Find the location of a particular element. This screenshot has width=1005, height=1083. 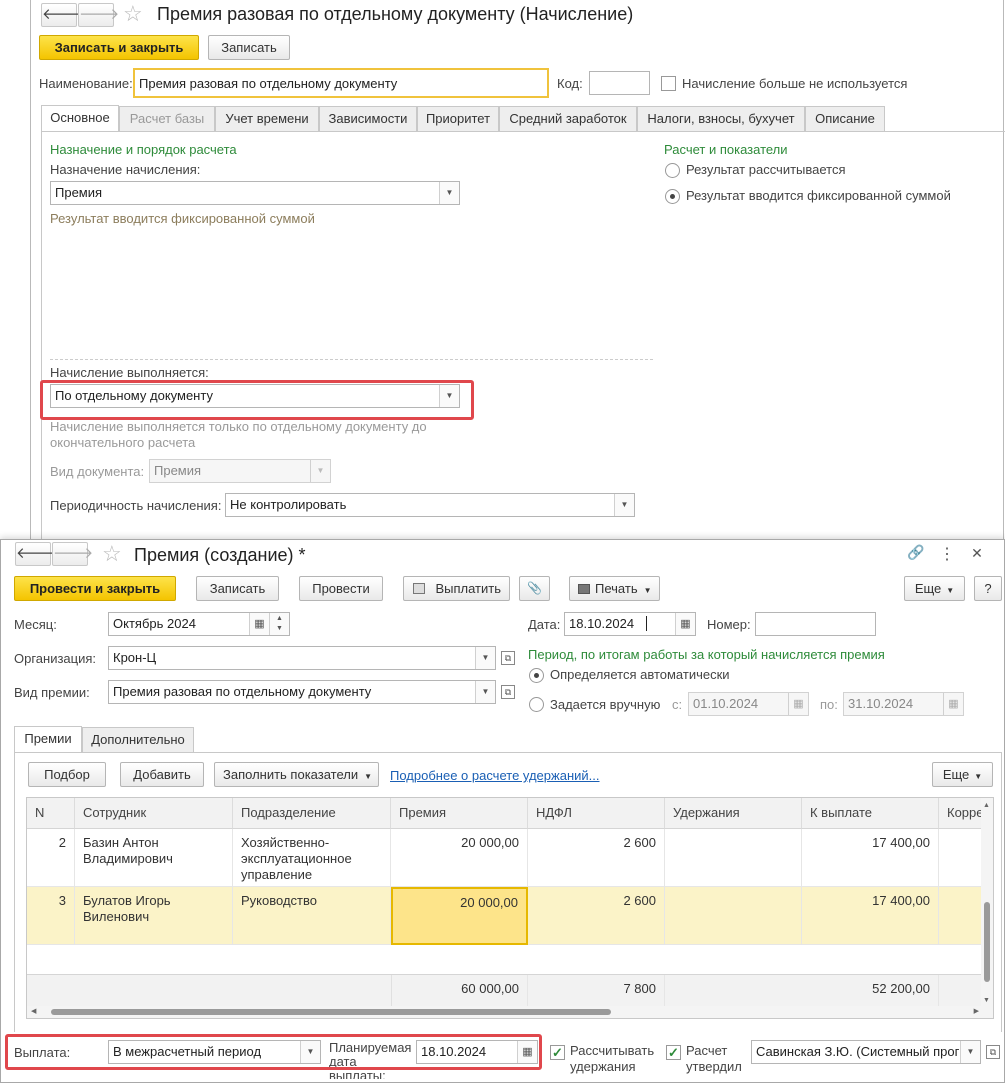

pay-button: Выплатить is located at coordinates (456, 588).